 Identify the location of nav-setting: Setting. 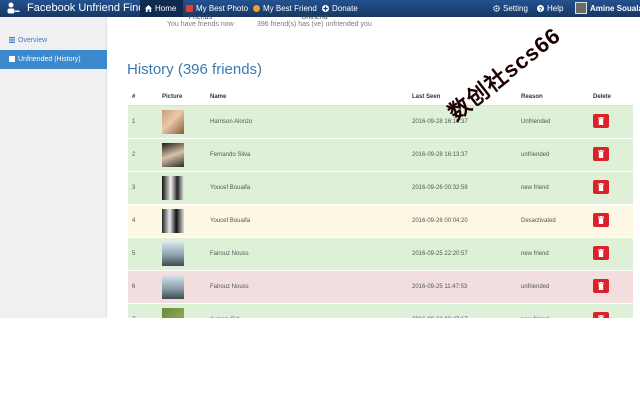
(510, 8).